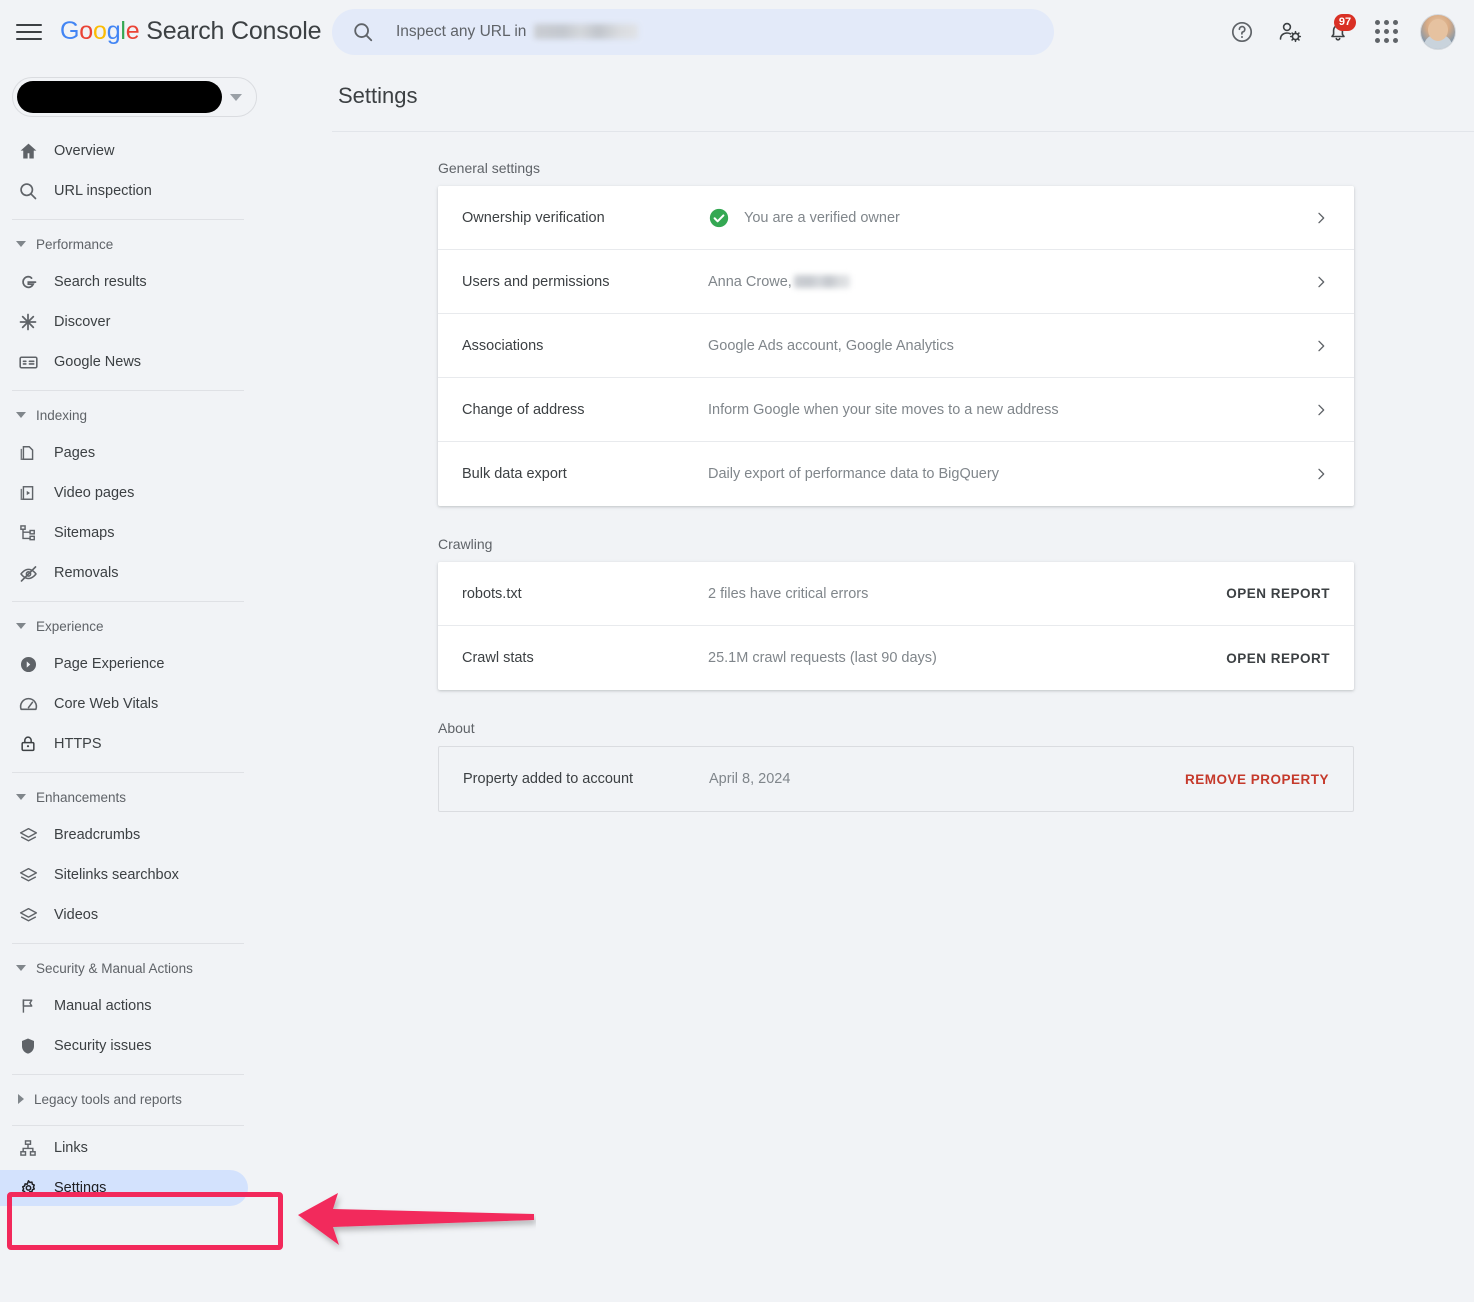 Image resolution: width=1474 pixels, height=1302 pixels. I want to click on sidebar-item-settings: Settings, so click(166, 1188).